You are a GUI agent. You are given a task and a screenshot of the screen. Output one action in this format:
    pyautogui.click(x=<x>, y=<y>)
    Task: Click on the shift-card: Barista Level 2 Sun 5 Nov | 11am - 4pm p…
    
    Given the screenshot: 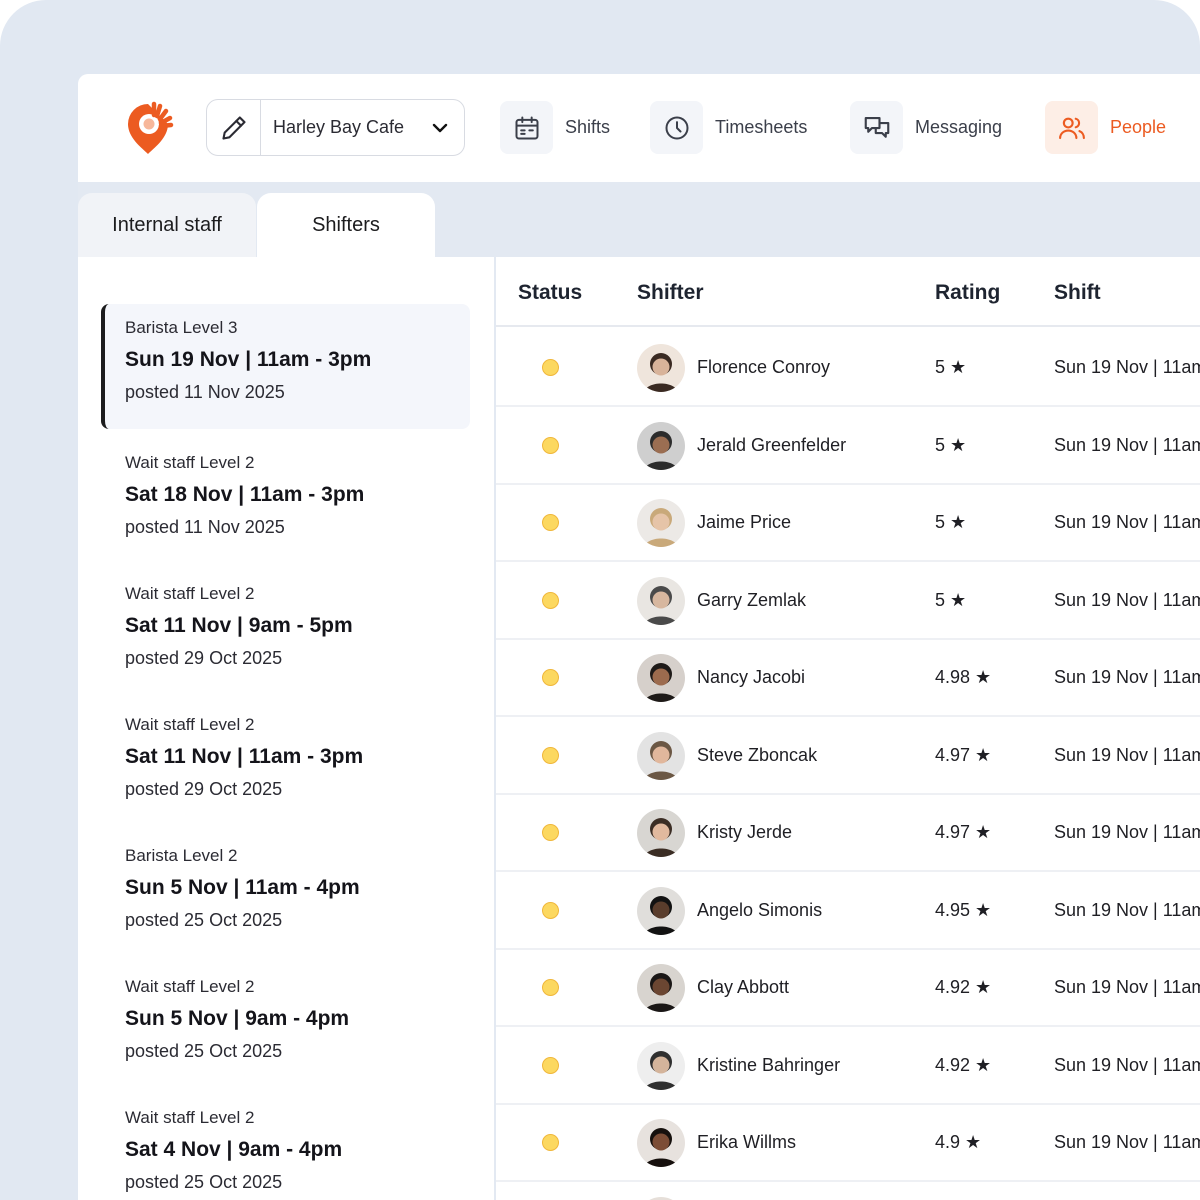 What is the action you would take?
    pyautogui.click(x=285, y=894)
    